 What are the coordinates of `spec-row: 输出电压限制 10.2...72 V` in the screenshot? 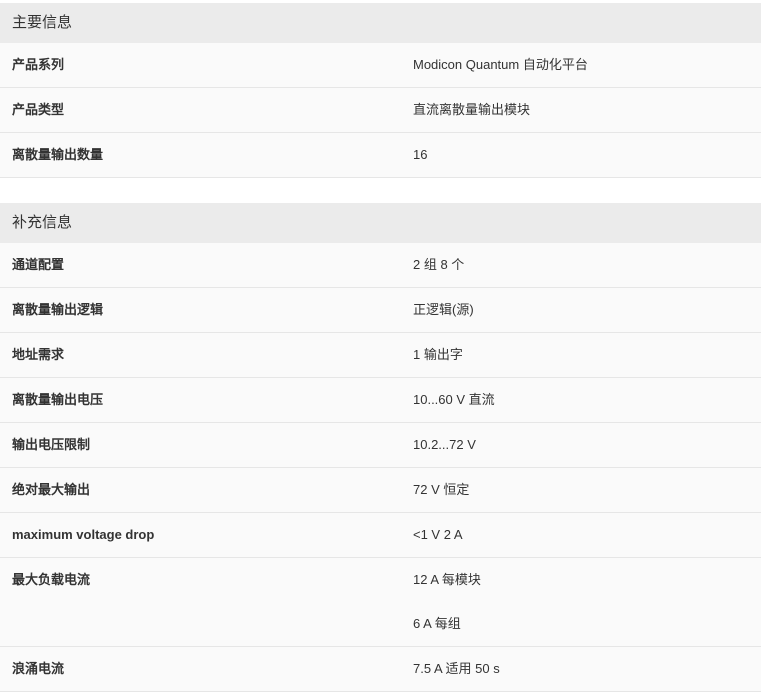 It's located at (380, 445).